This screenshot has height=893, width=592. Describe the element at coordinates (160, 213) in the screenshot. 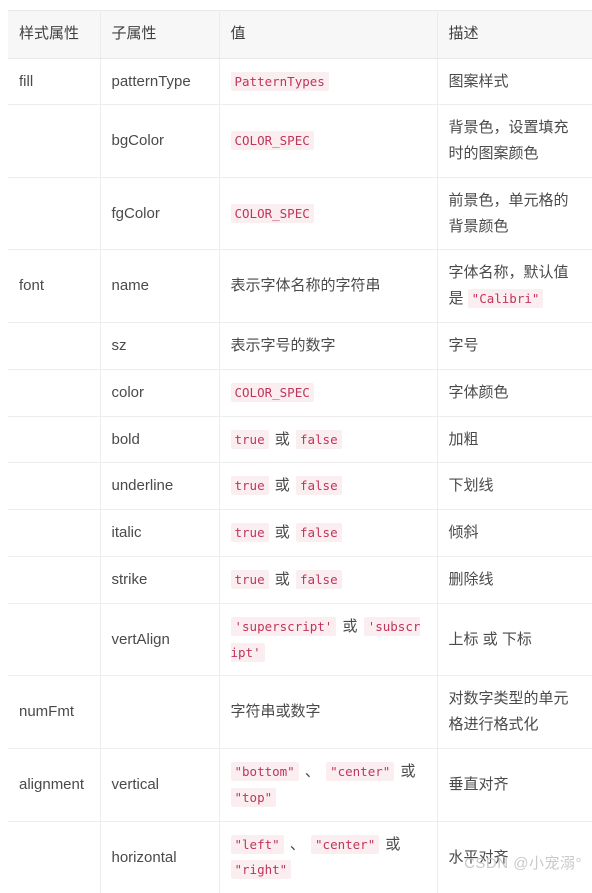

I see `cell-sub-attribute: fgColor` at that location.